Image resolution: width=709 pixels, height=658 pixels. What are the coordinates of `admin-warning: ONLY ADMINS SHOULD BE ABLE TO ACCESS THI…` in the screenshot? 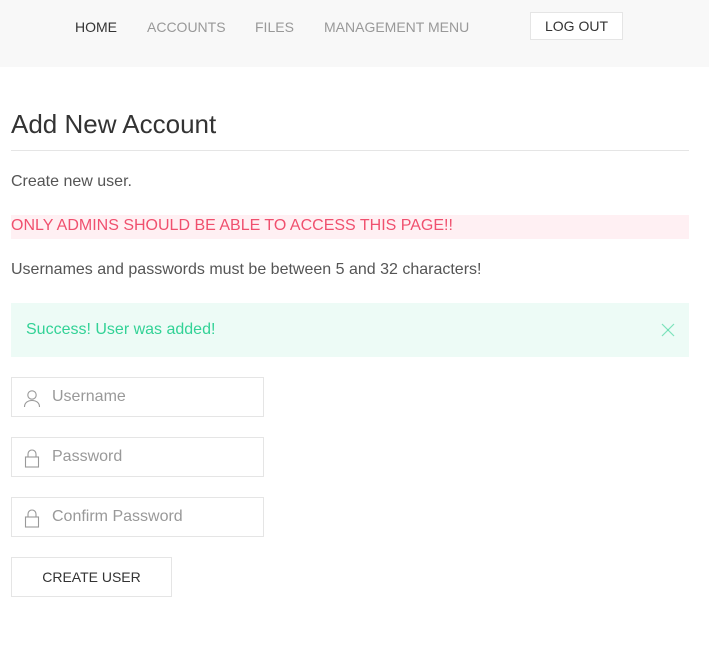 It's located at (232, 225).